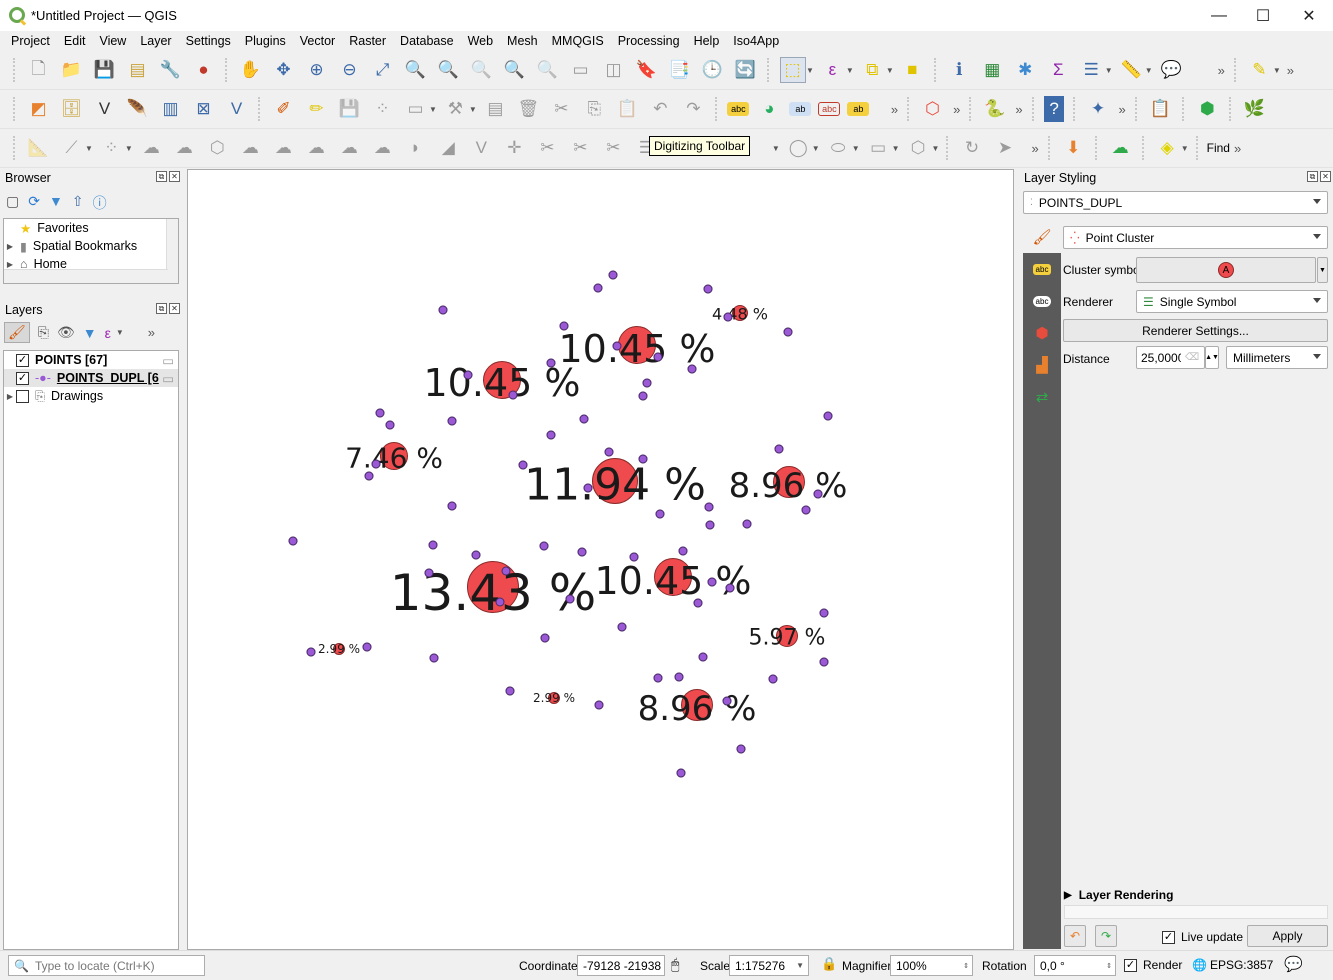 The height and width of the screenshot is (980, 1333). What do you see at coordinates (872, 70) in the screenshot?
I see `deselect-icon: ⧉` at bounding box center [872, 70].